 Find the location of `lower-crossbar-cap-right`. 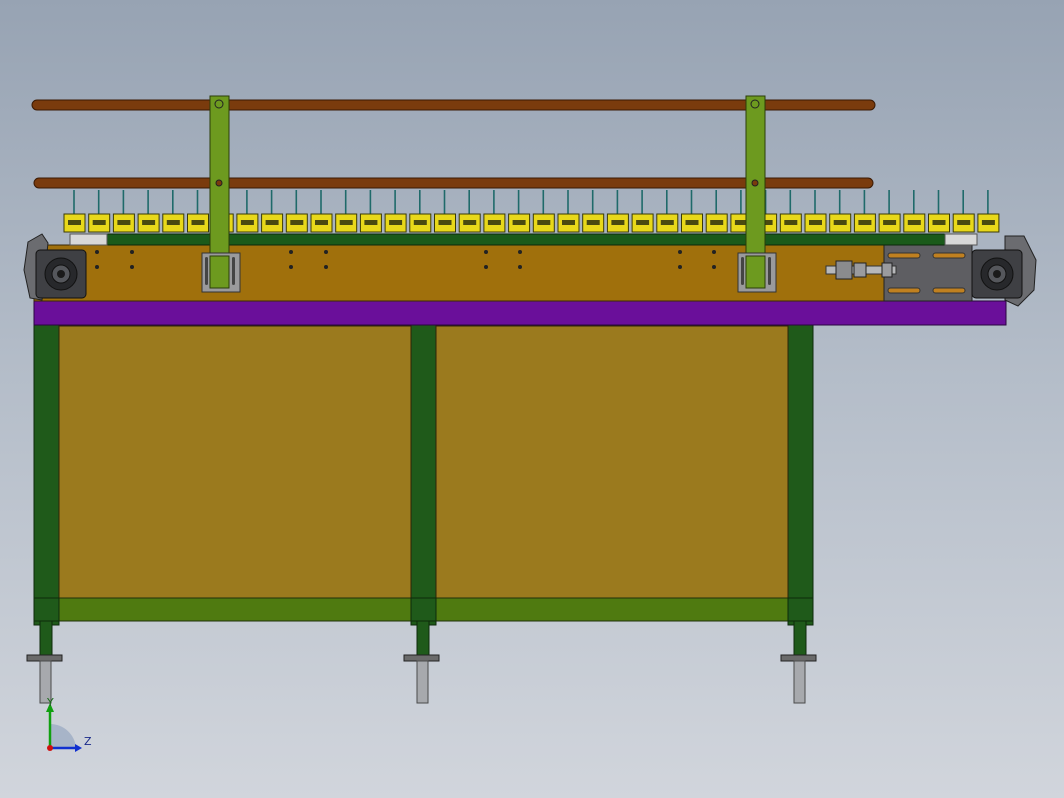

lower-crossbar-cap-right is located at coordinates (800, 609).